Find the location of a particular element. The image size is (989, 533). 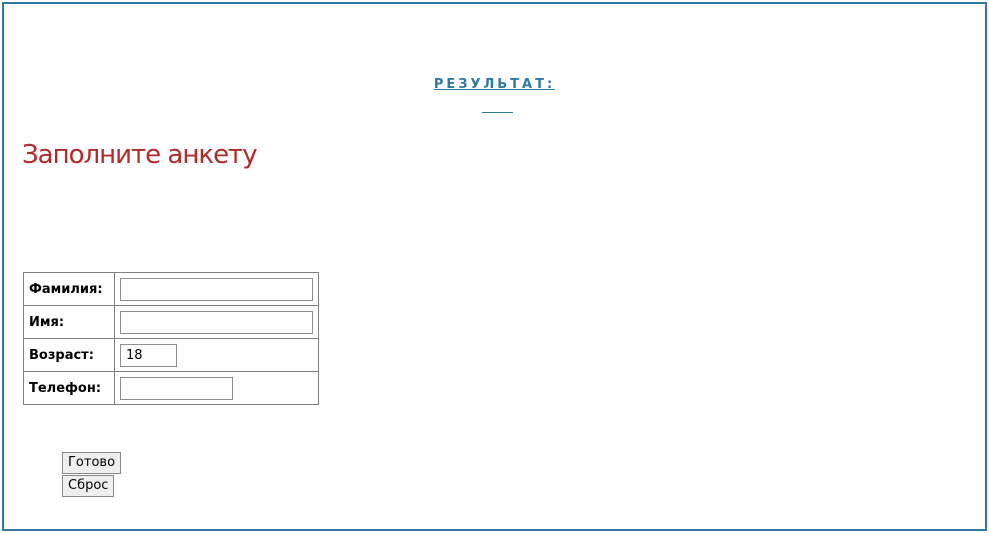

form-row-name: Имя: is located at coordinates (171, 322).